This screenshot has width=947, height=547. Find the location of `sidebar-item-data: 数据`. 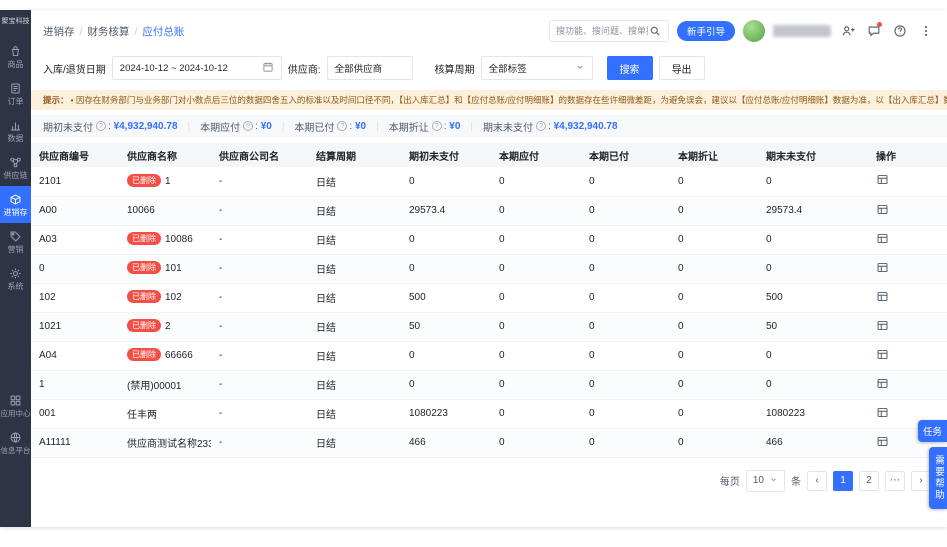

sidebar-item-data: 数据 is located at coordinates (15, 130).